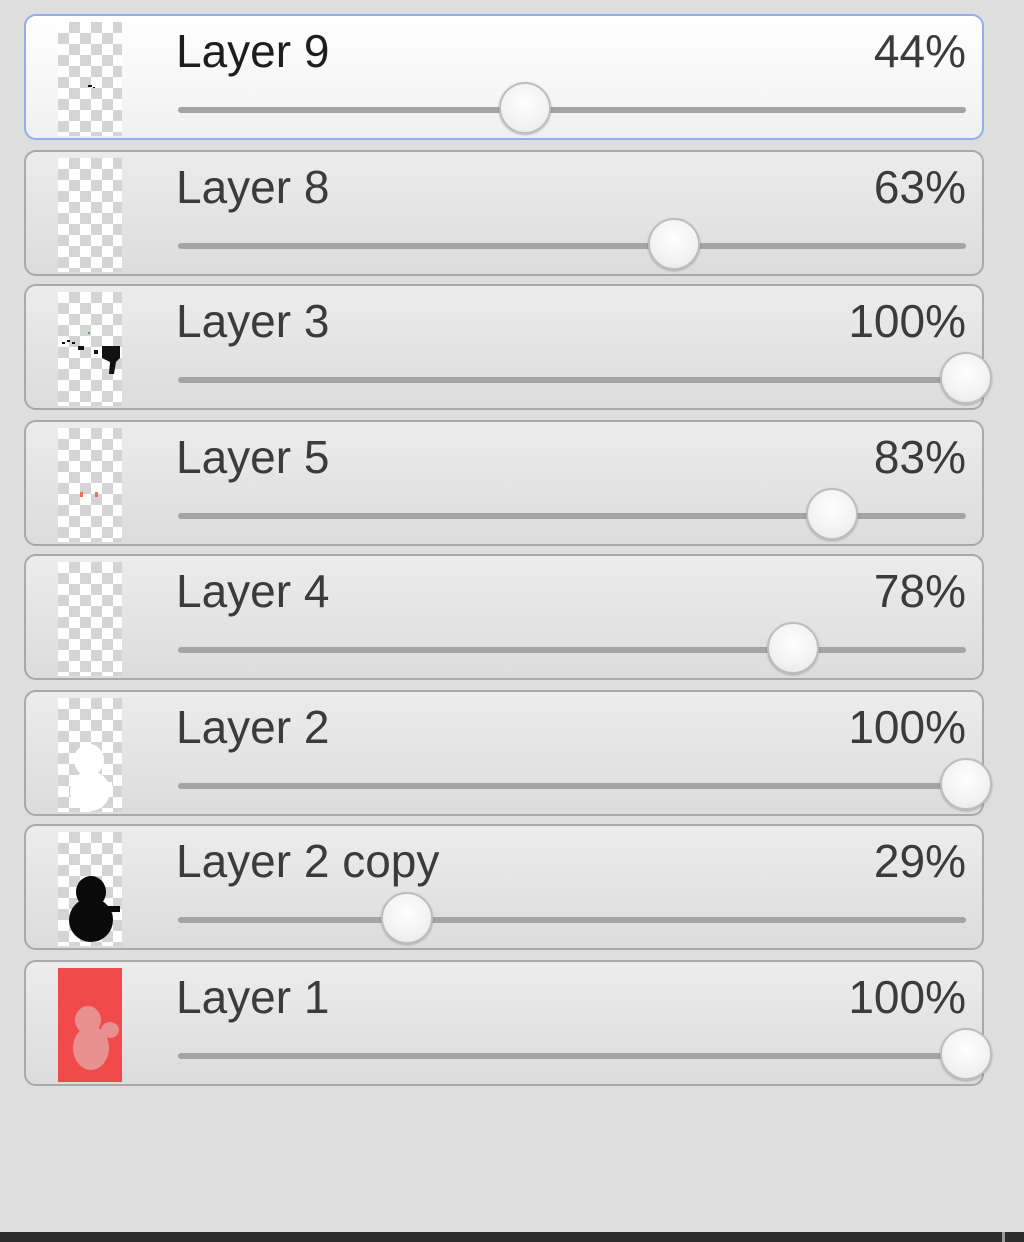 The width and height of the screenshot is (1024, 1242). I want to click on layer-name: Layer 3, so click(252, 321).